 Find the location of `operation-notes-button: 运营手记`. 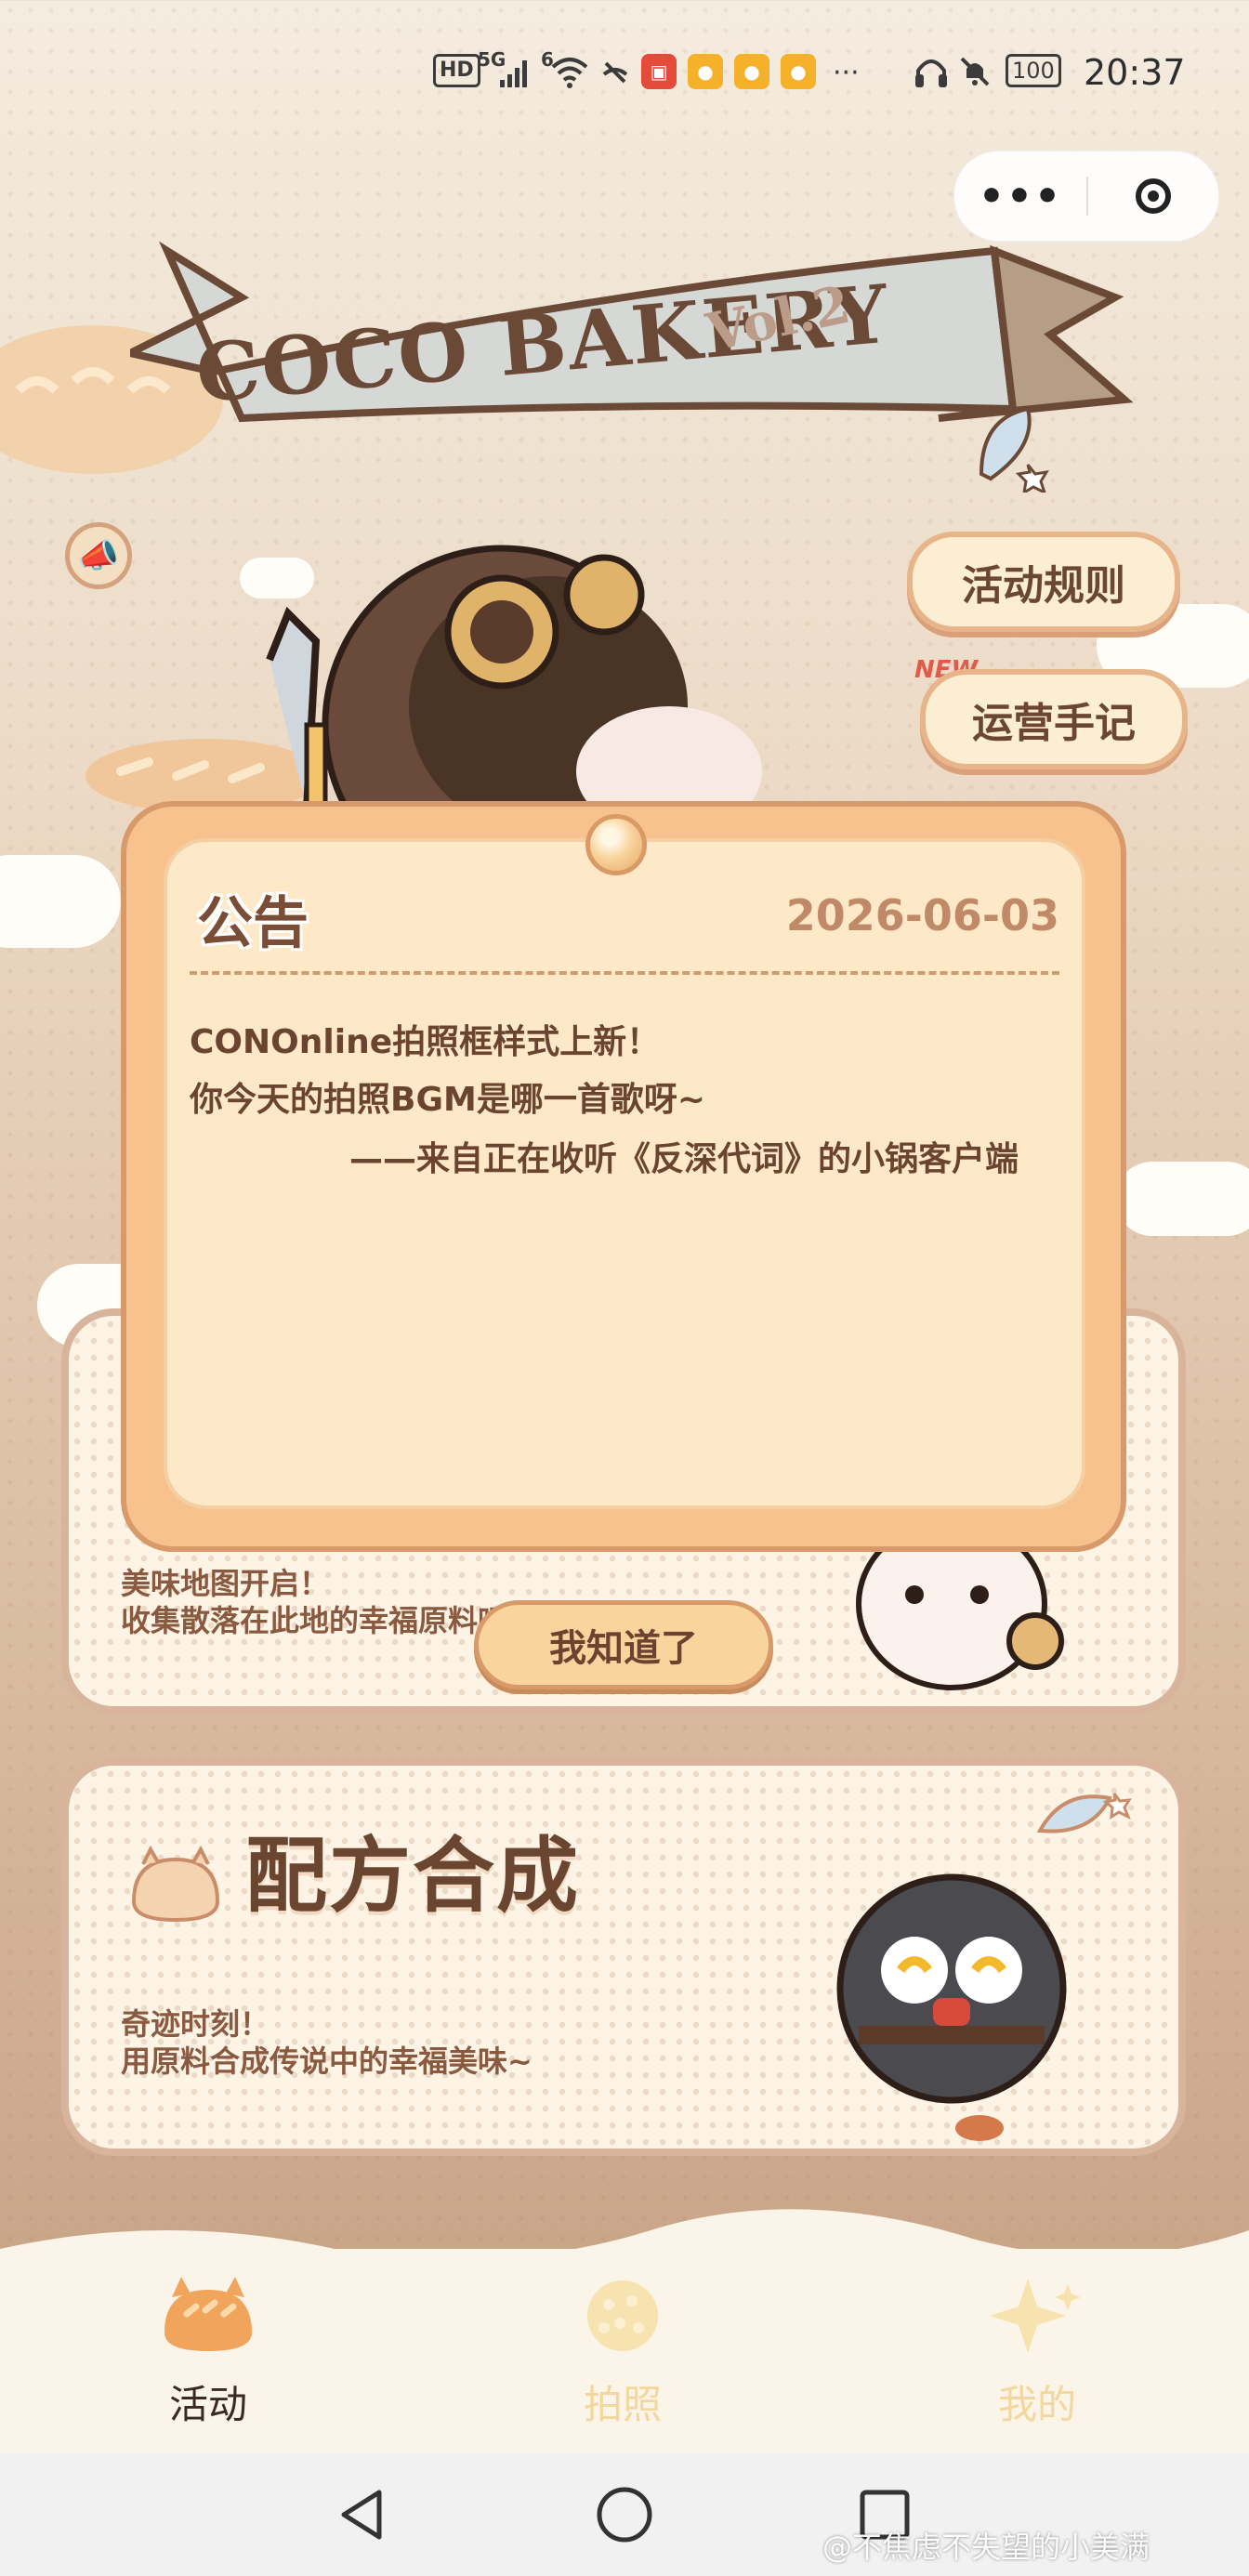

operation-notes-button: 运营手记 is located at coordinates (1054, 719).